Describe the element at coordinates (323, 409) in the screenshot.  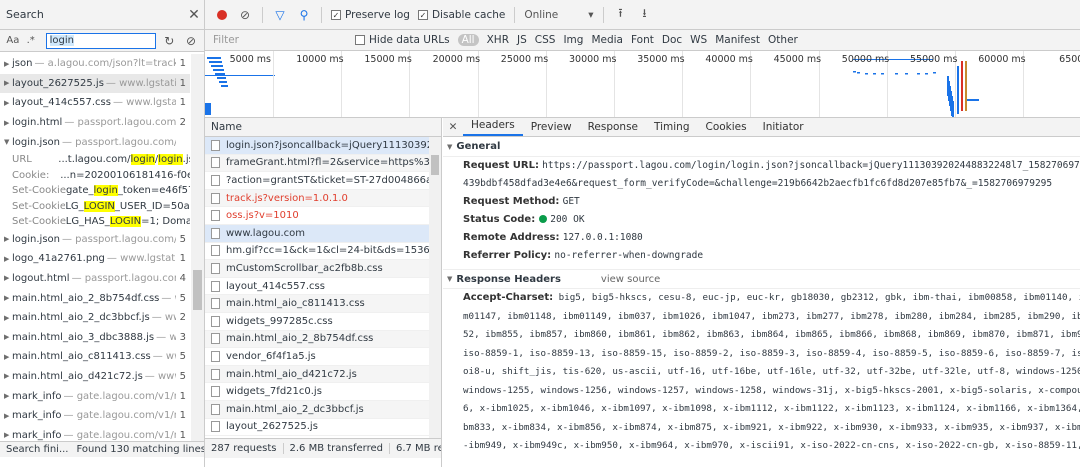
I see `request-row: main.html_aio_2_dc3bbcf.js` at that location.